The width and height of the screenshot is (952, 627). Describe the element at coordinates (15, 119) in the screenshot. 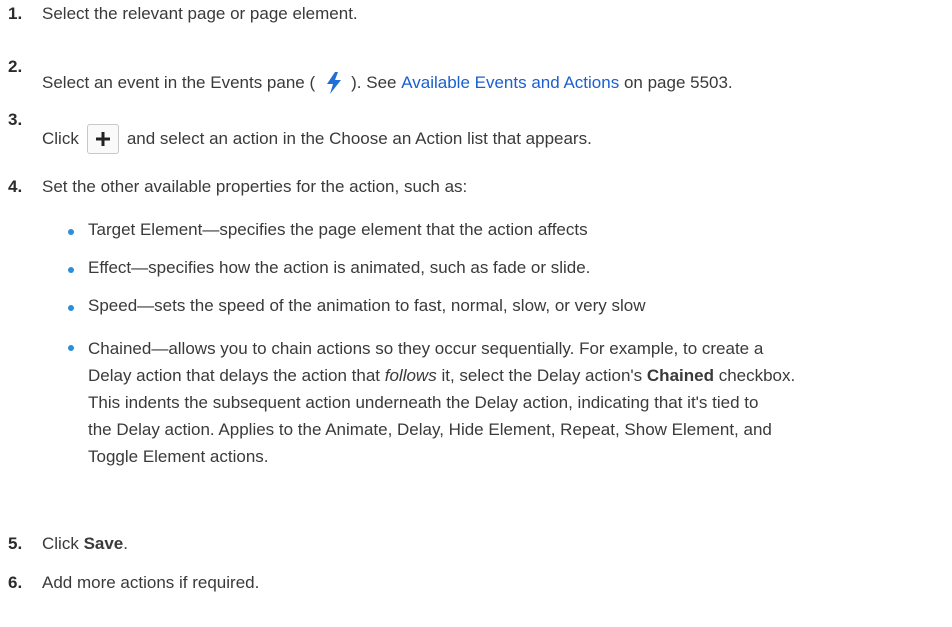

I see `step-number: 3.` at that location.